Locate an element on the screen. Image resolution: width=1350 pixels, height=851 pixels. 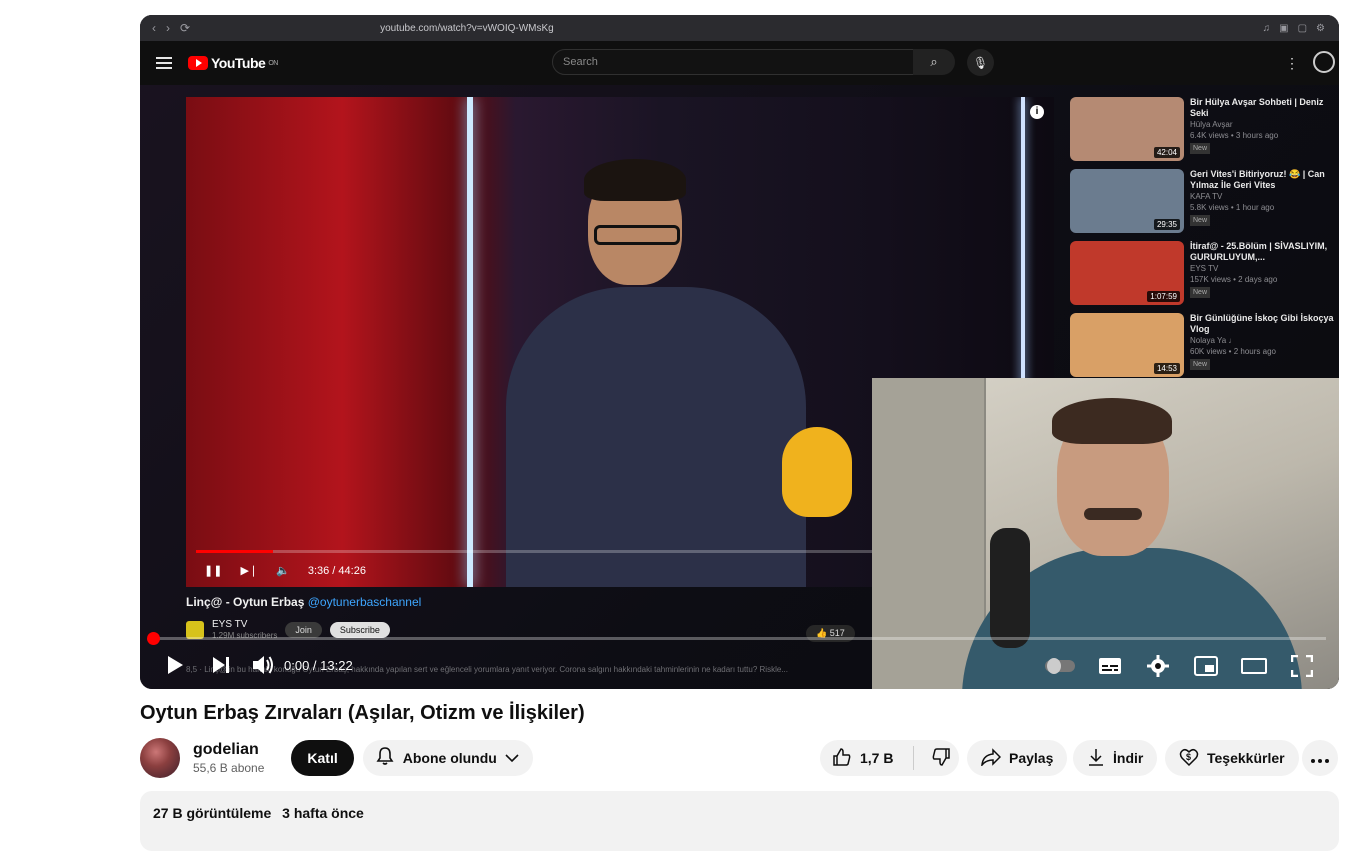
upload-date: 3 hafta önce is located at coordinates (323, 813).